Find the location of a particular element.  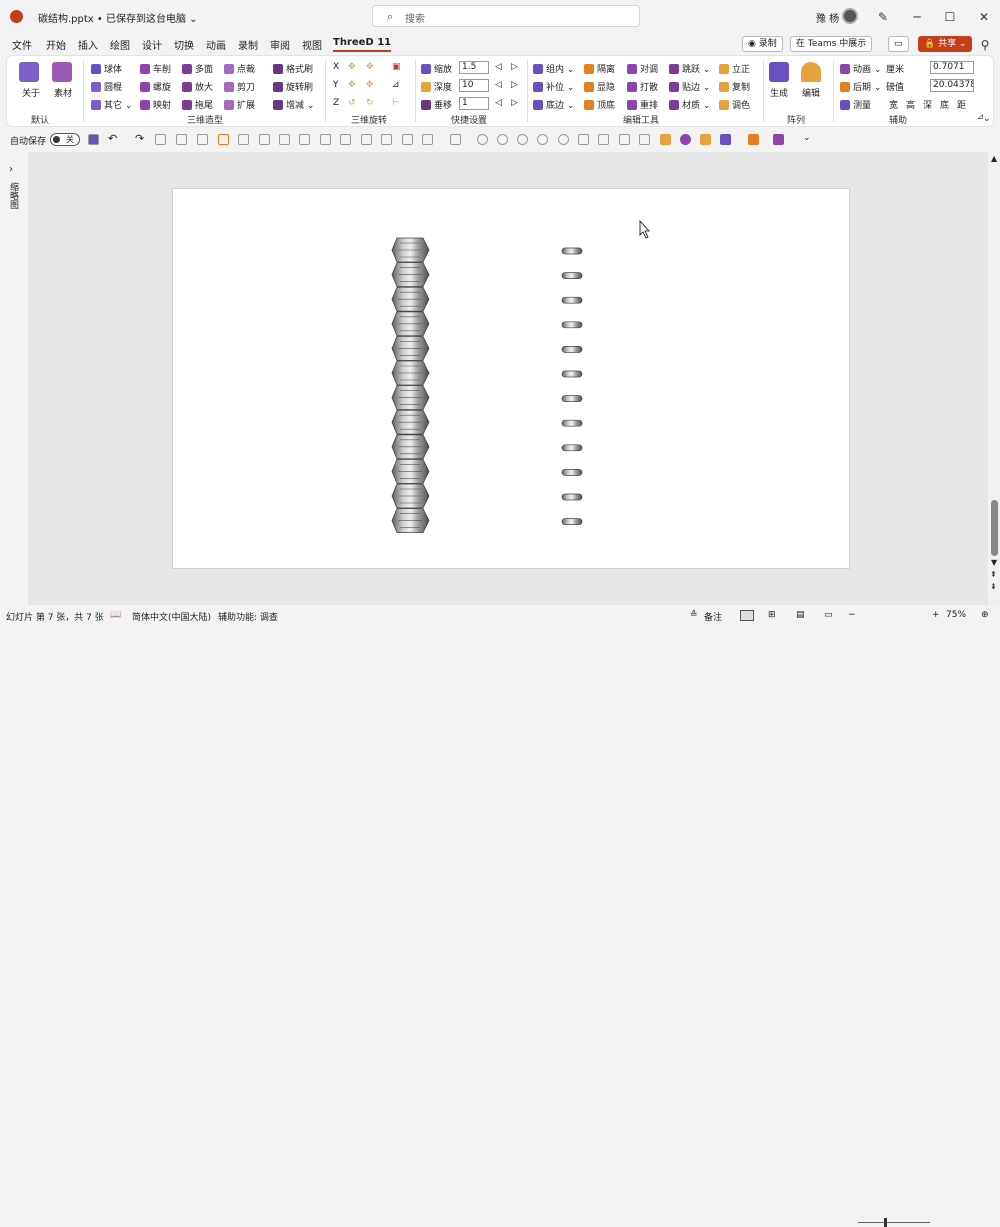

zoom-slider-thumb is located at coordinates (885, 1222).